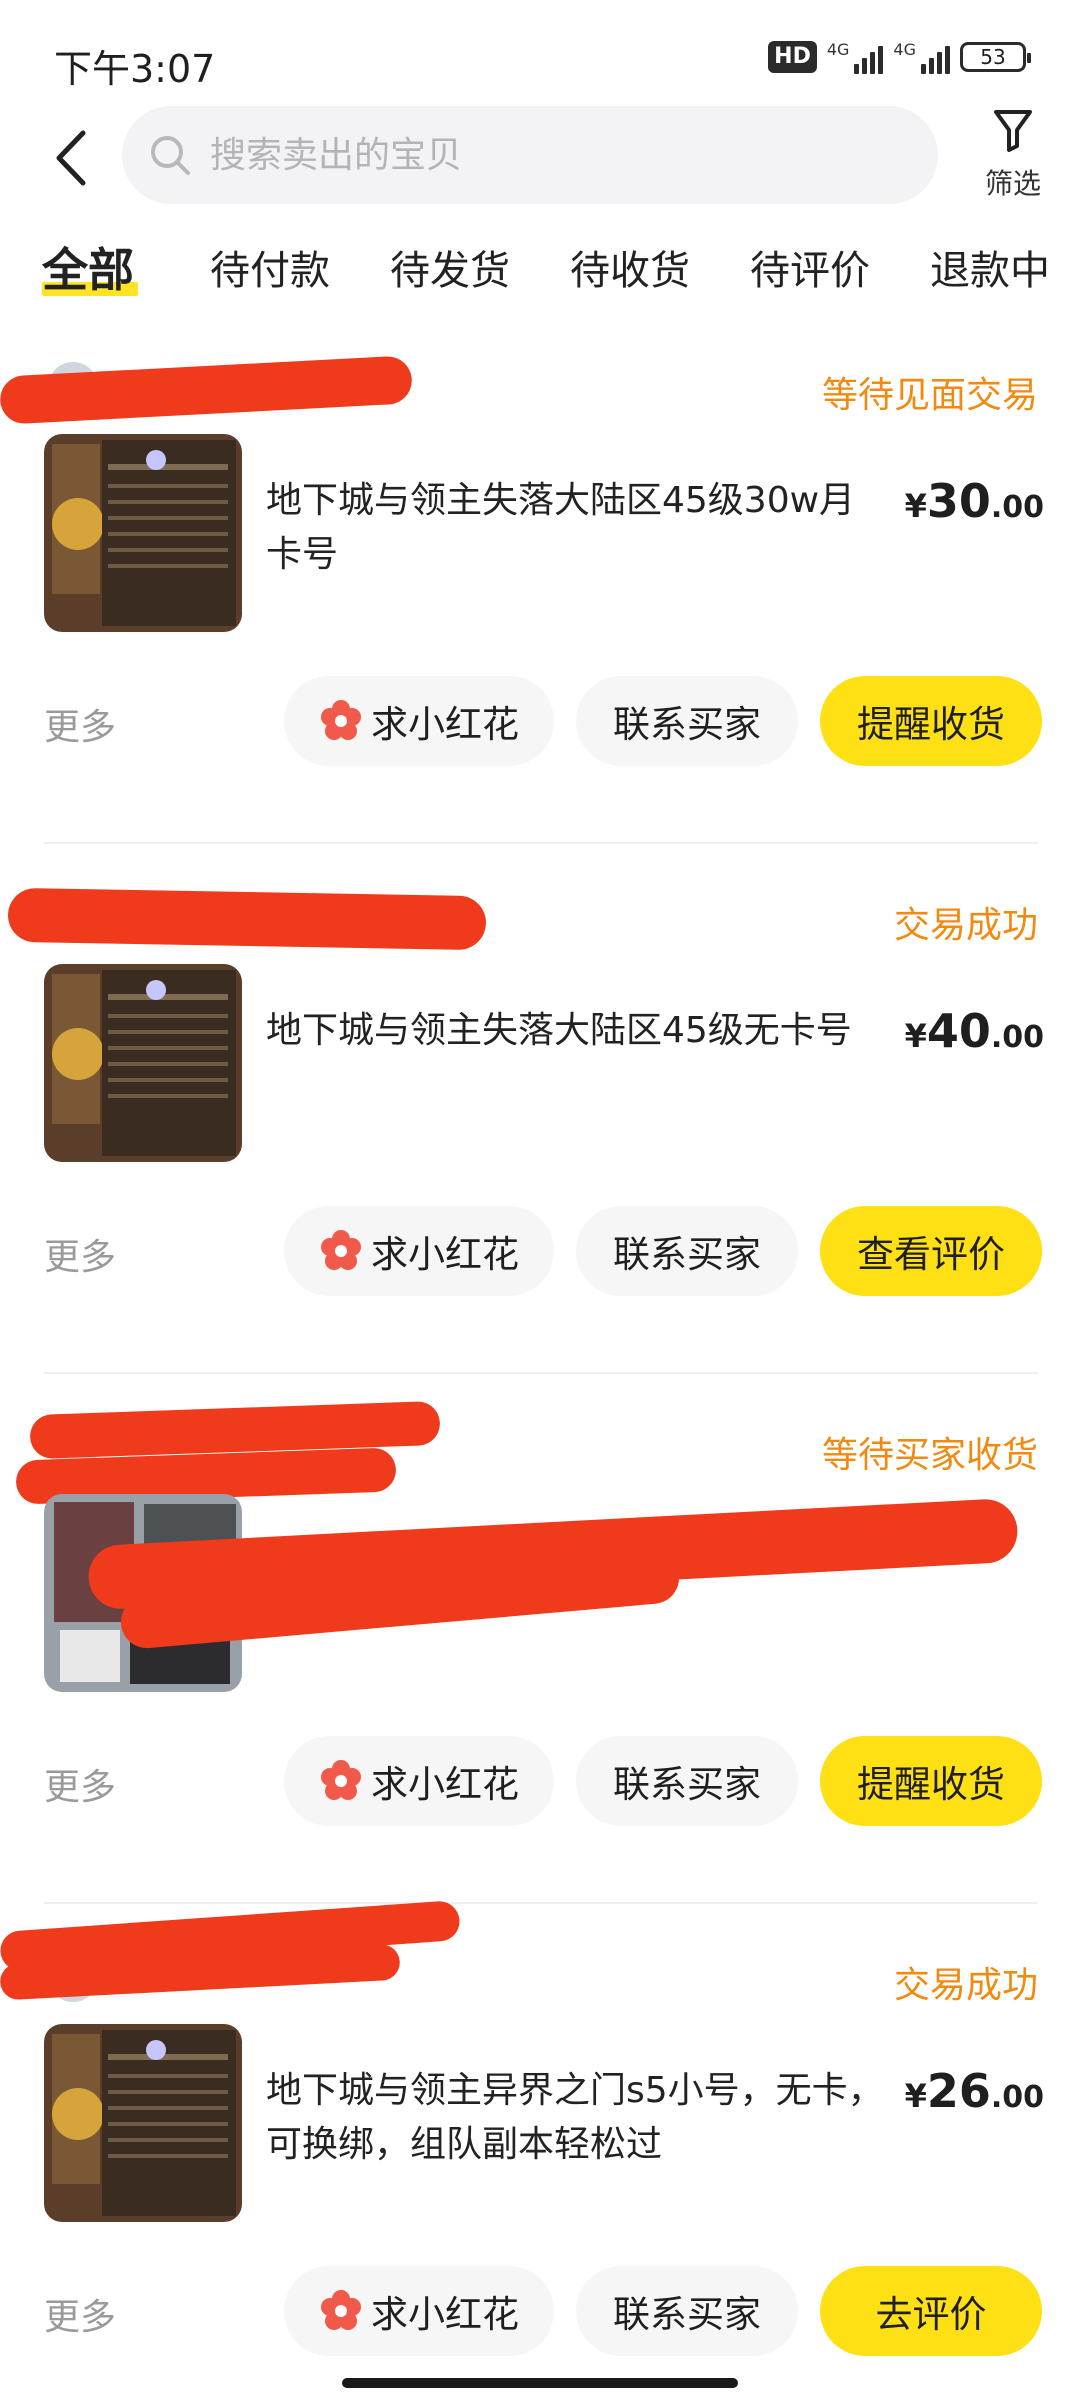  What do you see at coordinates (810, 267) in the screenshot?
I see `tab-pending-review: 待评价` at bounding box center [810, 267].